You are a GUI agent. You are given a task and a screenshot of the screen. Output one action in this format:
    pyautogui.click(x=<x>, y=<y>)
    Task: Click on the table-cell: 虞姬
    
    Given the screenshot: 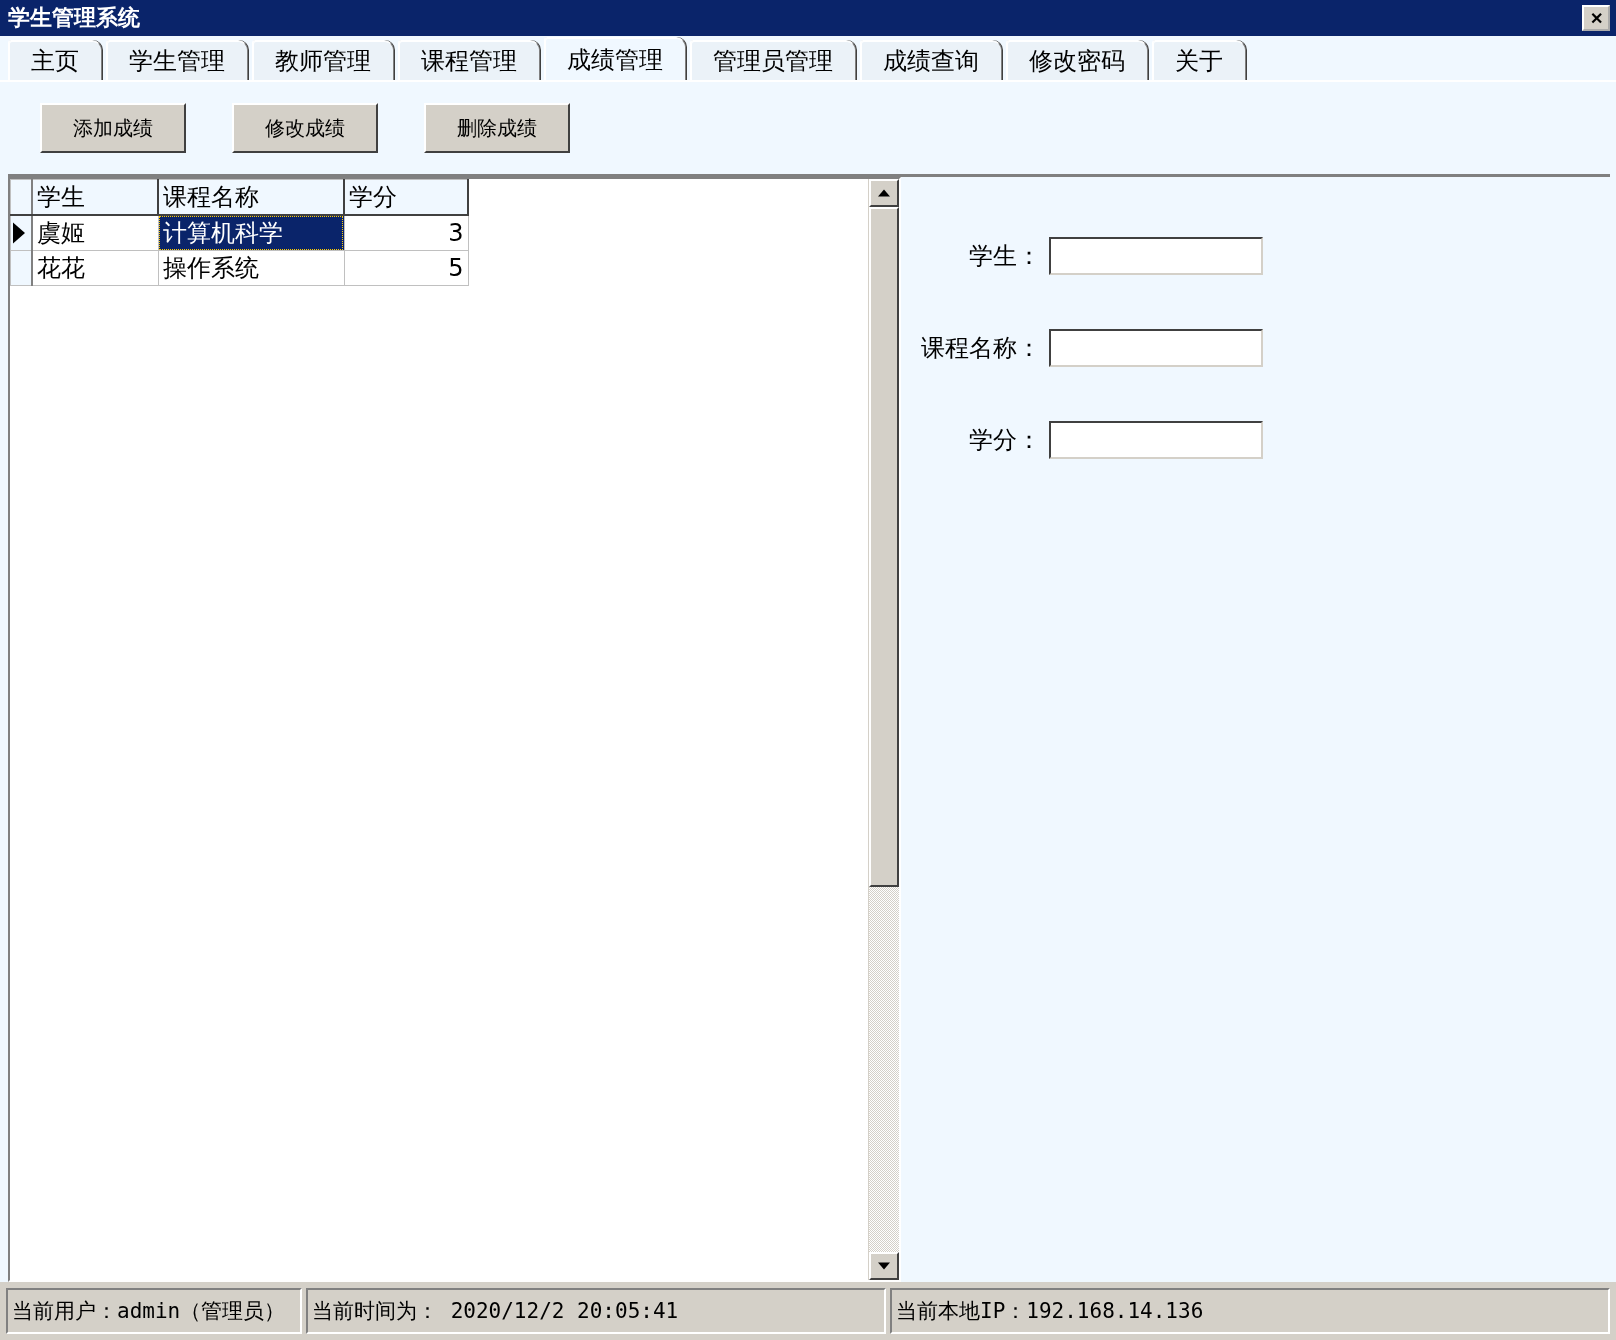 What is the action you would take?
    pyautogui.click(x=95, y=233)
    